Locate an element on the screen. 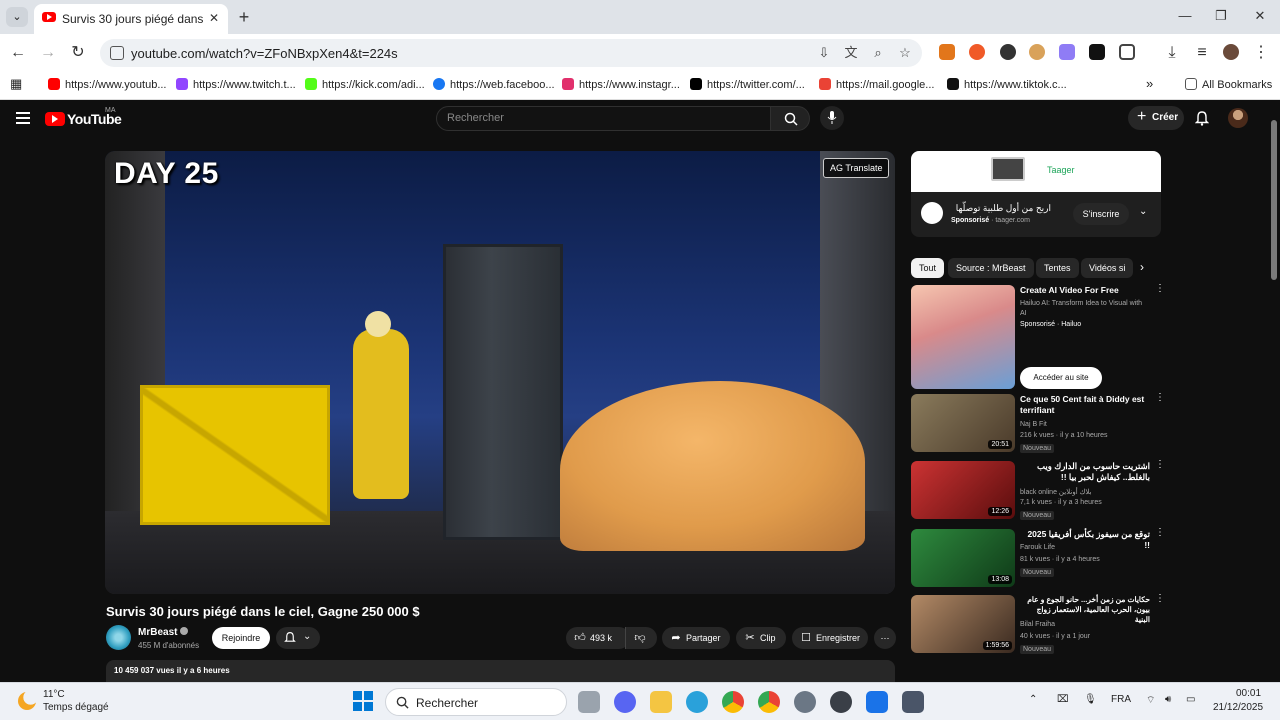 This screenshot has height=720, width=1280. join-button: Rejoindre is located at coordinates (241, 638).